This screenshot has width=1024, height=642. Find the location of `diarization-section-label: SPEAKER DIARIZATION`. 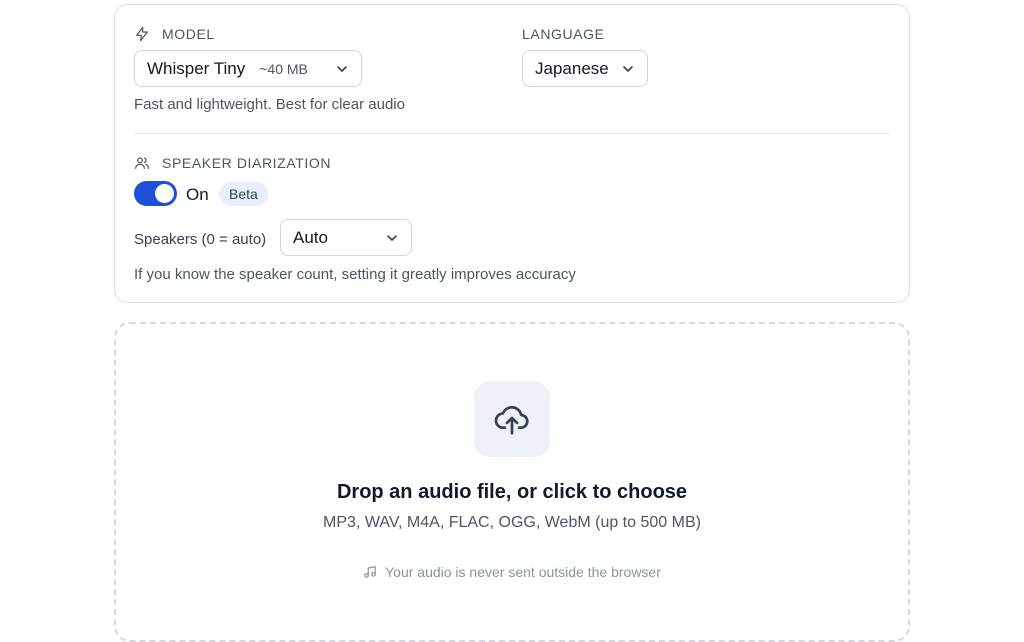

diarization-section-label: SPEAKER DIARIZATION is located at coordinates (232, 163).